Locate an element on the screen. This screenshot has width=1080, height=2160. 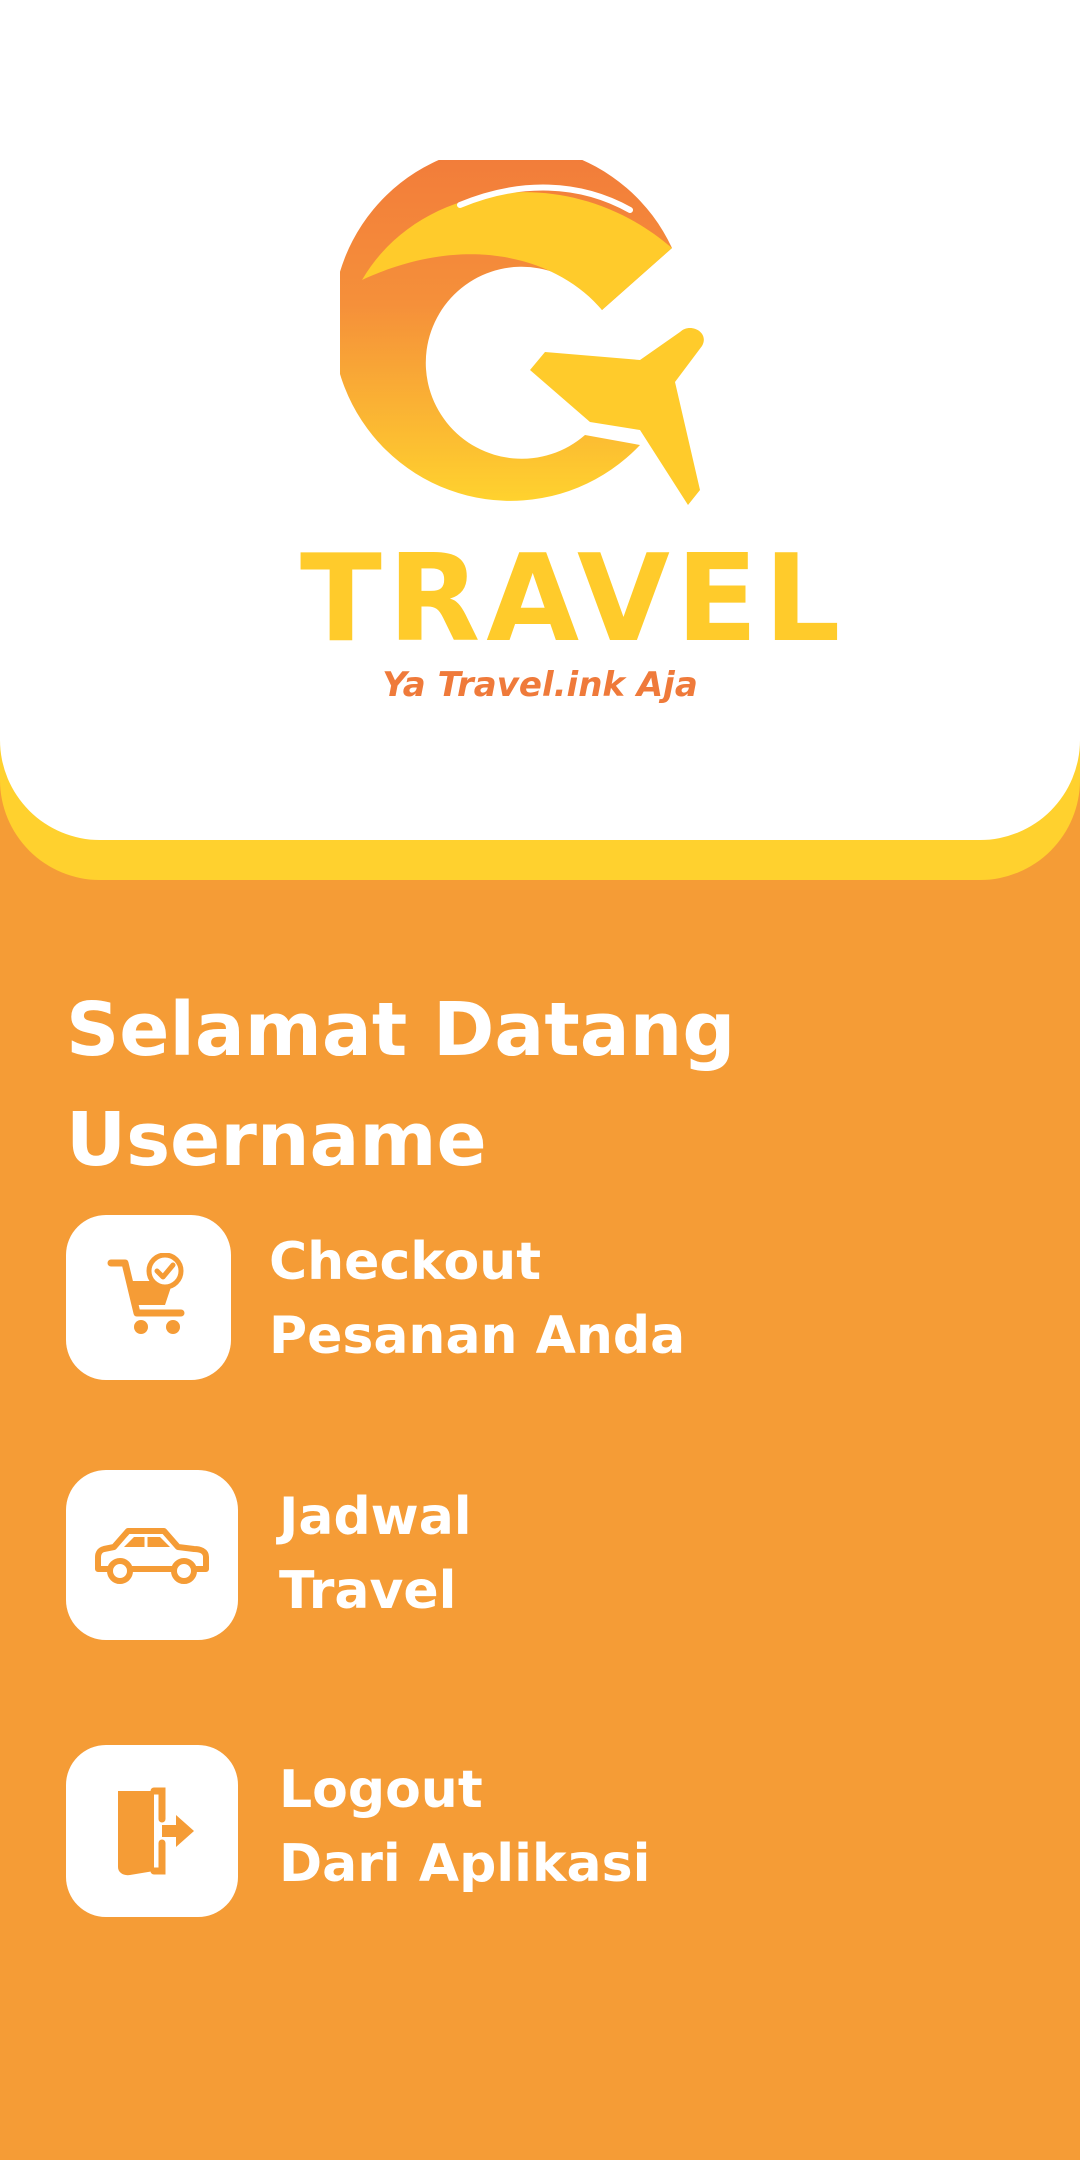
welcome-heading: Selamat Datang Username is located at coordinates (516, 1085).